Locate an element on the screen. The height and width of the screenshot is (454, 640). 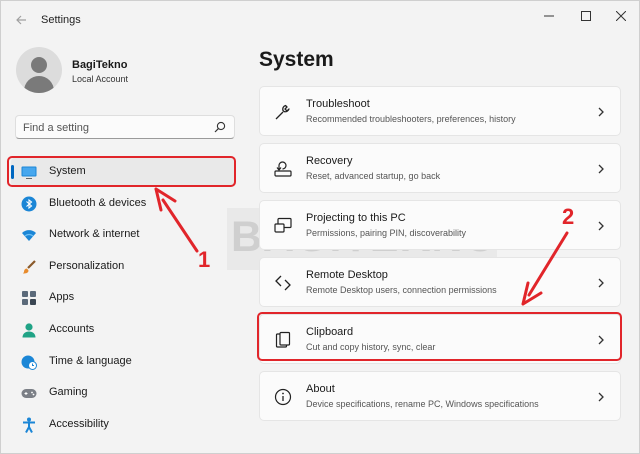
account-type: Local Account is located at coordinates (100, 79).